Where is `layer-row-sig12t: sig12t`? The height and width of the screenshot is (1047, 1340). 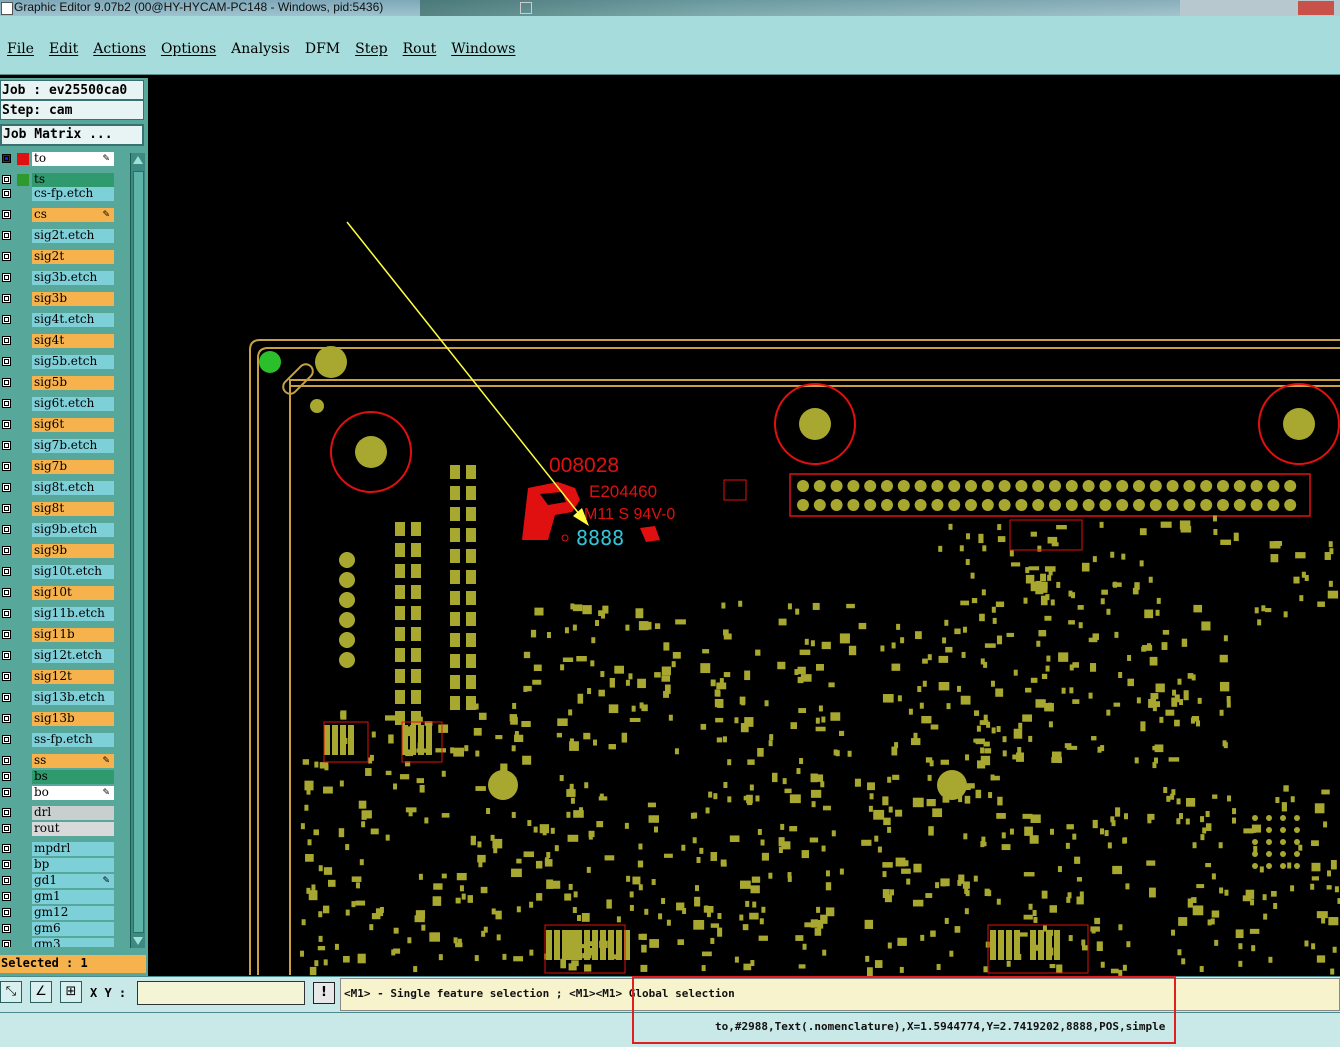
layer-row-sig12t: sig12t is located at coordinates (59, 677).